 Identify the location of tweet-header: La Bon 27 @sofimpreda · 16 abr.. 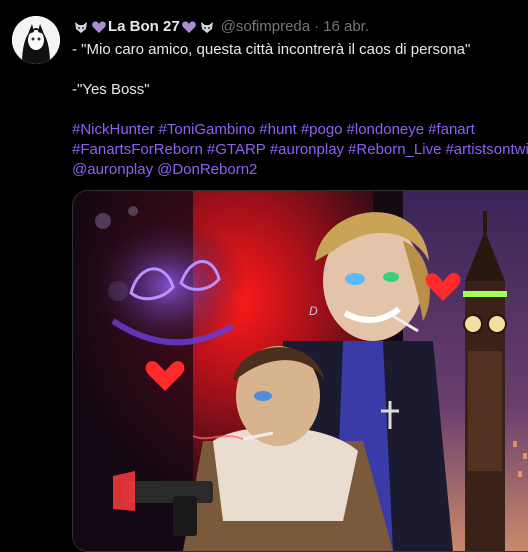
(220, 27).